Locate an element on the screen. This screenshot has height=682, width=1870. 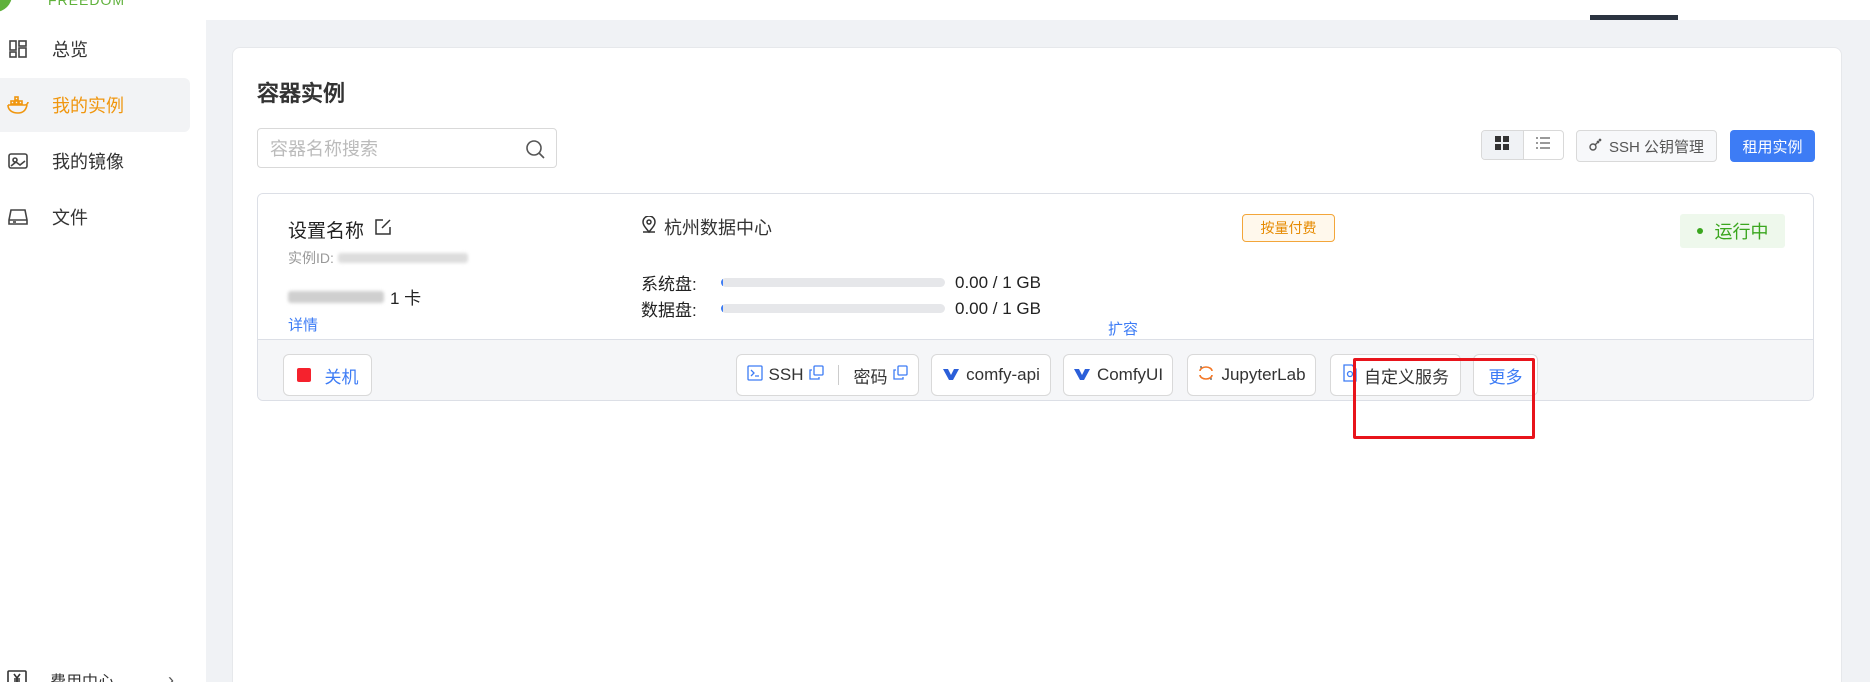
sidebar-item-label: 文件 is located at coordinates (70, 218).